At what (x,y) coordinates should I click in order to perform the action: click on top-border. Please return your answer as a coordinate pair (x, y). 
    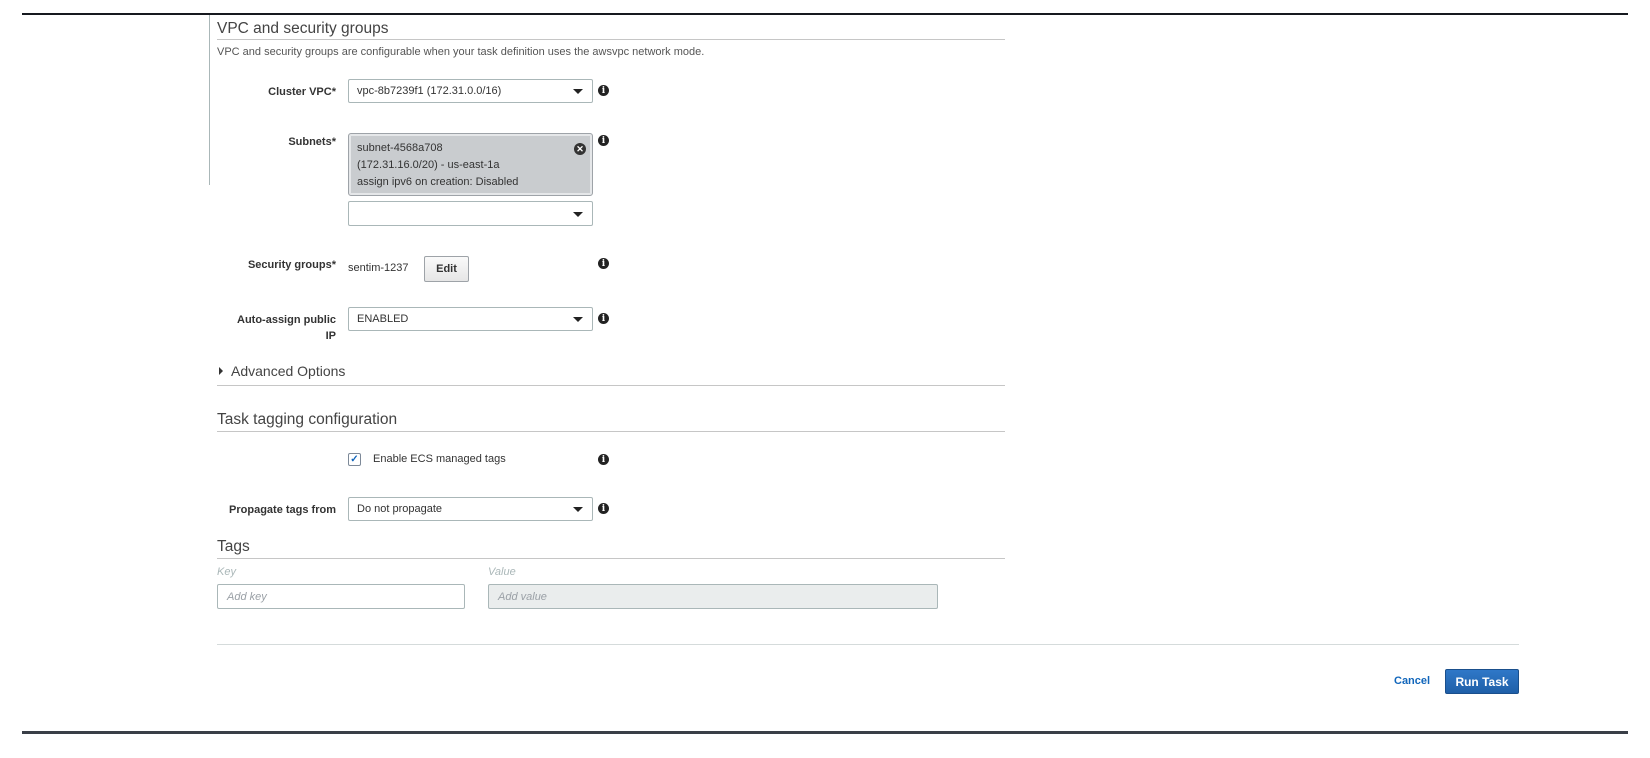
    Looking at the image, I should click on (825, 14).